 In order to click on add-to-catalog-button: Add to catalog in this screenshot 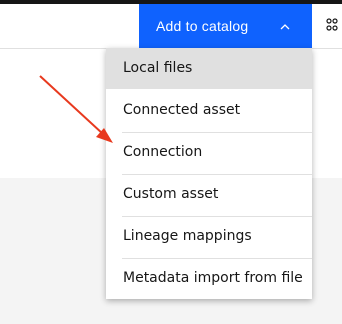, I will do `click(225, 26)`.